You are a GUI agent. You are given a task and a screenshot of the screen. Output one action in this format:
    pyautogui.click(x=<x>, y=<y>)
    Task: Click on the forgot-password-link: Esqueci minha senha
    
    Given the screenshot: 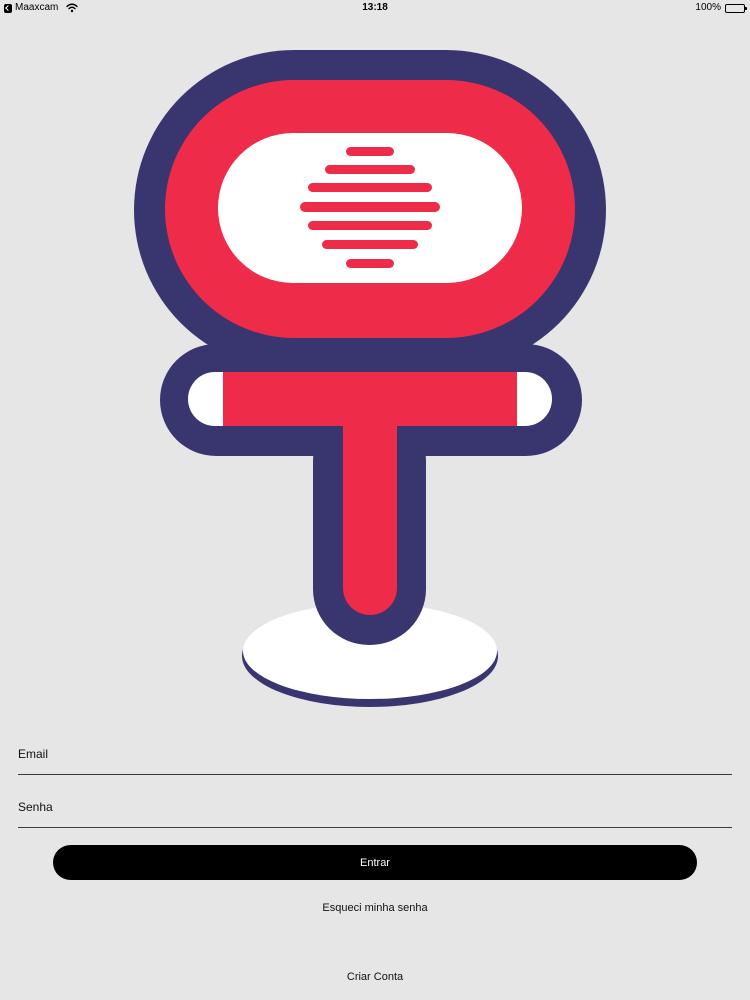 What is the action you would take?
    pyautogui.click(x=375, y=908)
    